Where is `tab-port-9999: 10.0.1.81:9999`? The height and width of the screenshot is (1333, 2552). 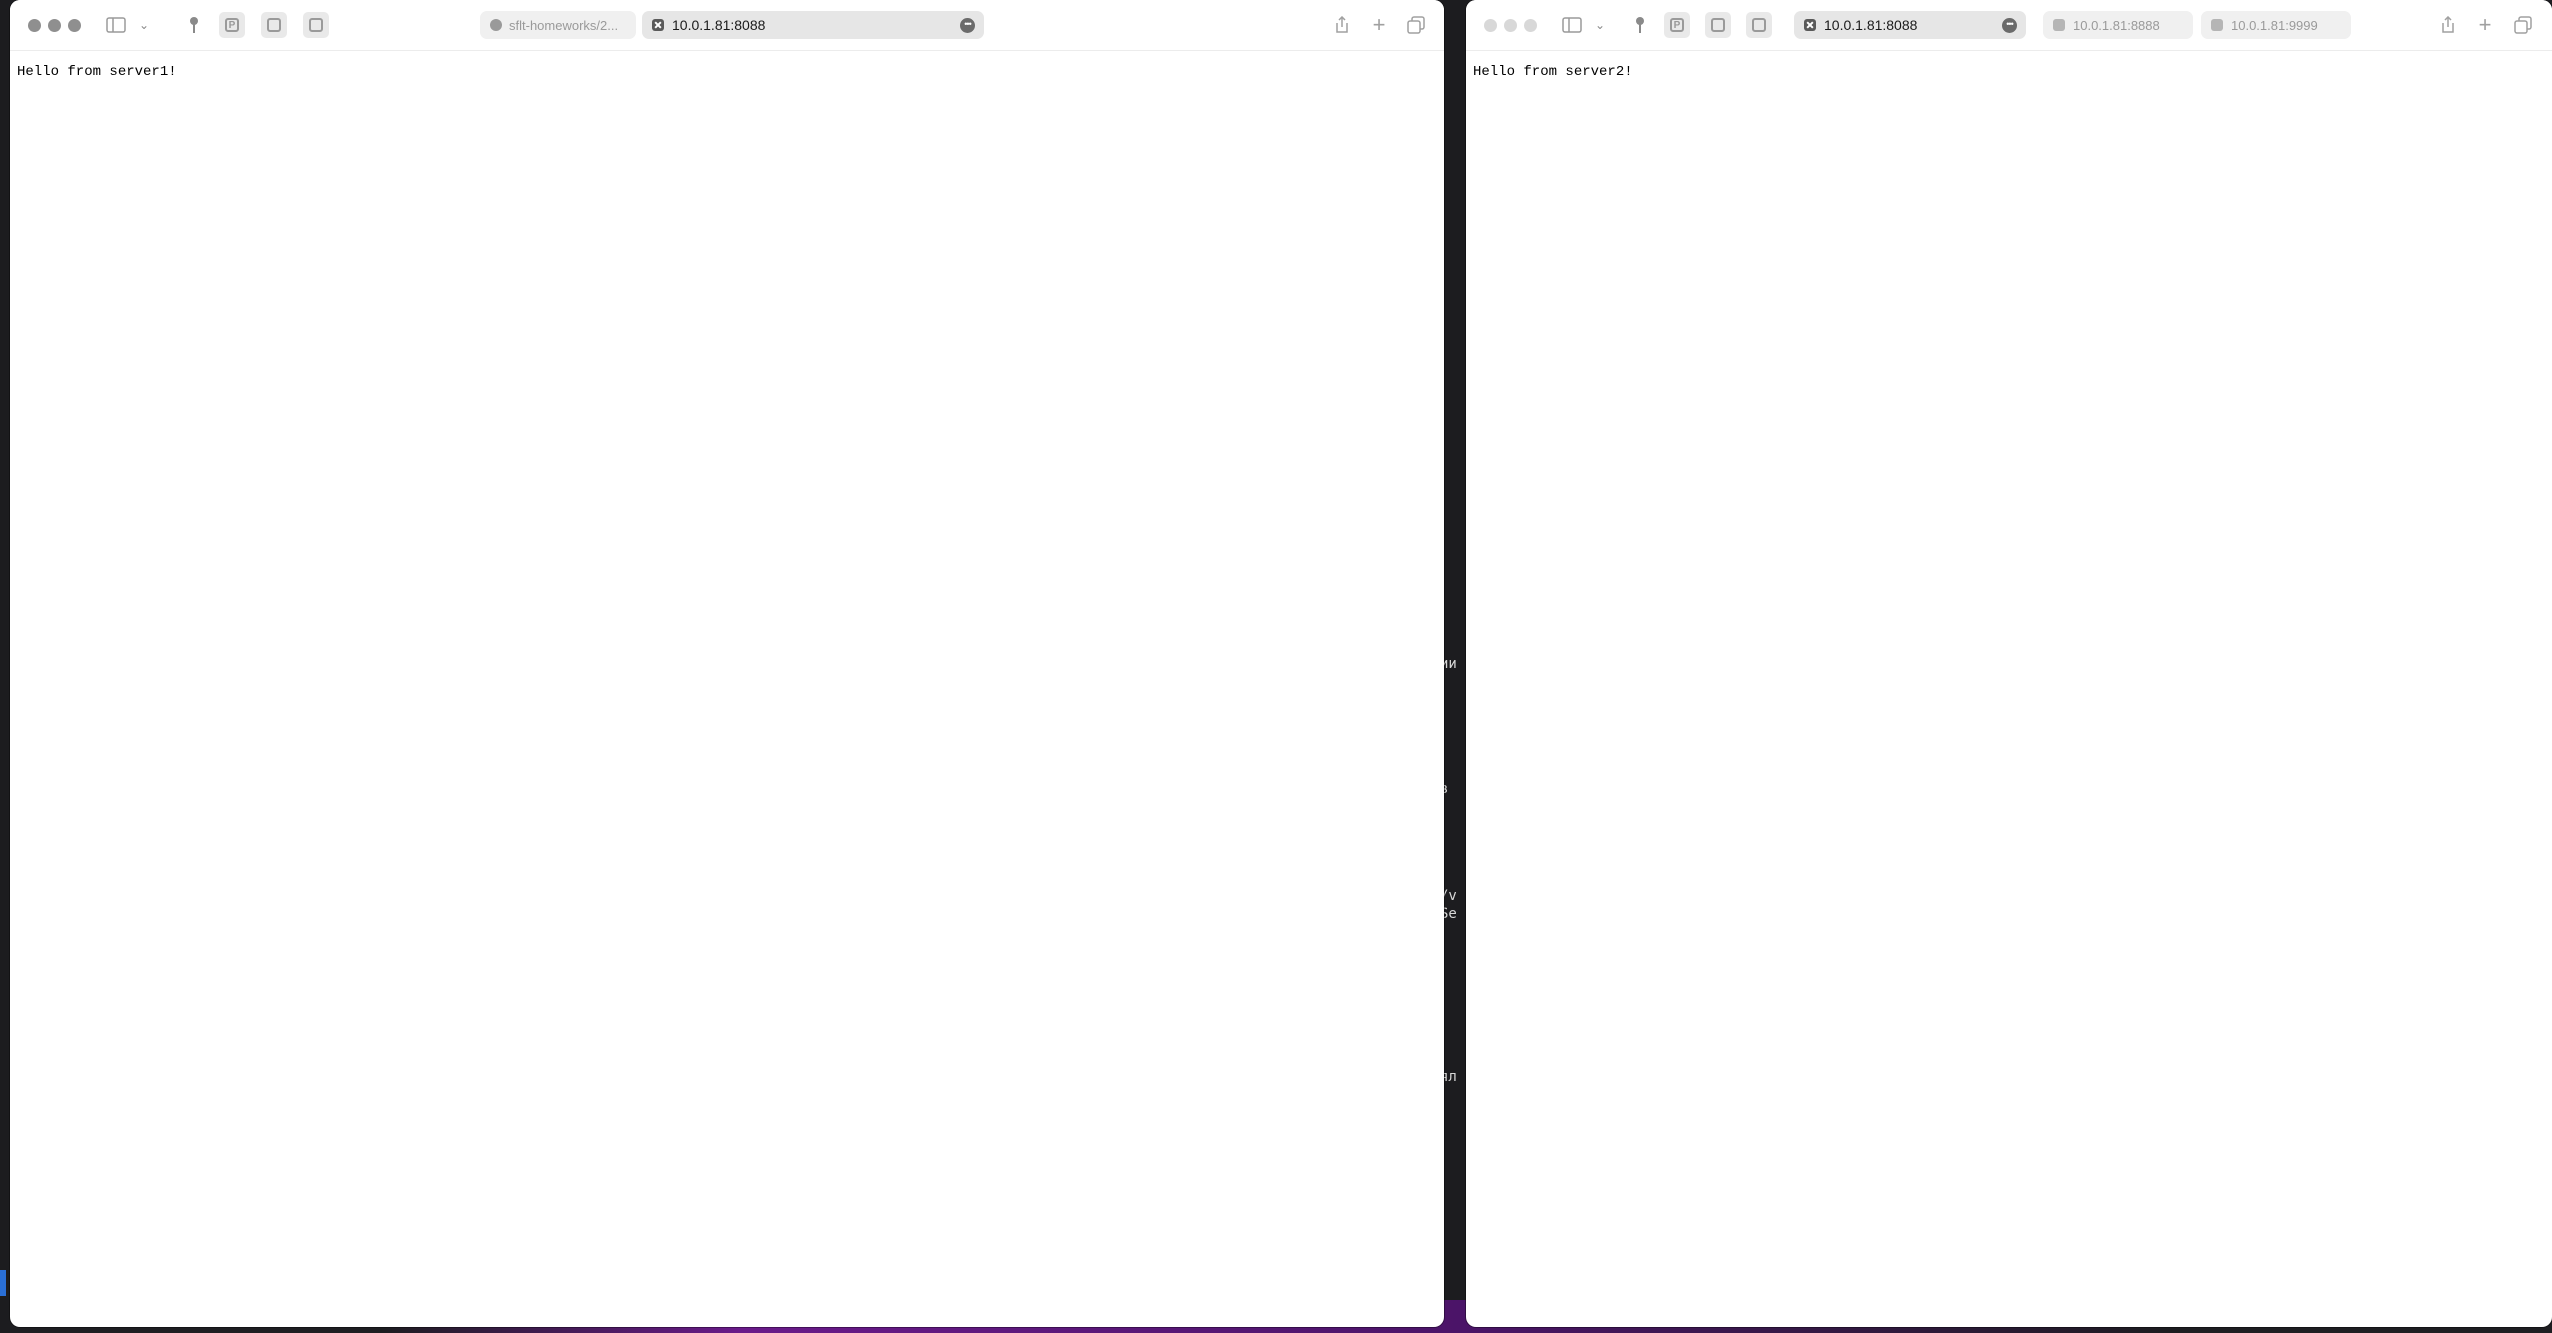
tab-port-9999: 10.0.1.81:9999 is located at coordinates (2276, 25).